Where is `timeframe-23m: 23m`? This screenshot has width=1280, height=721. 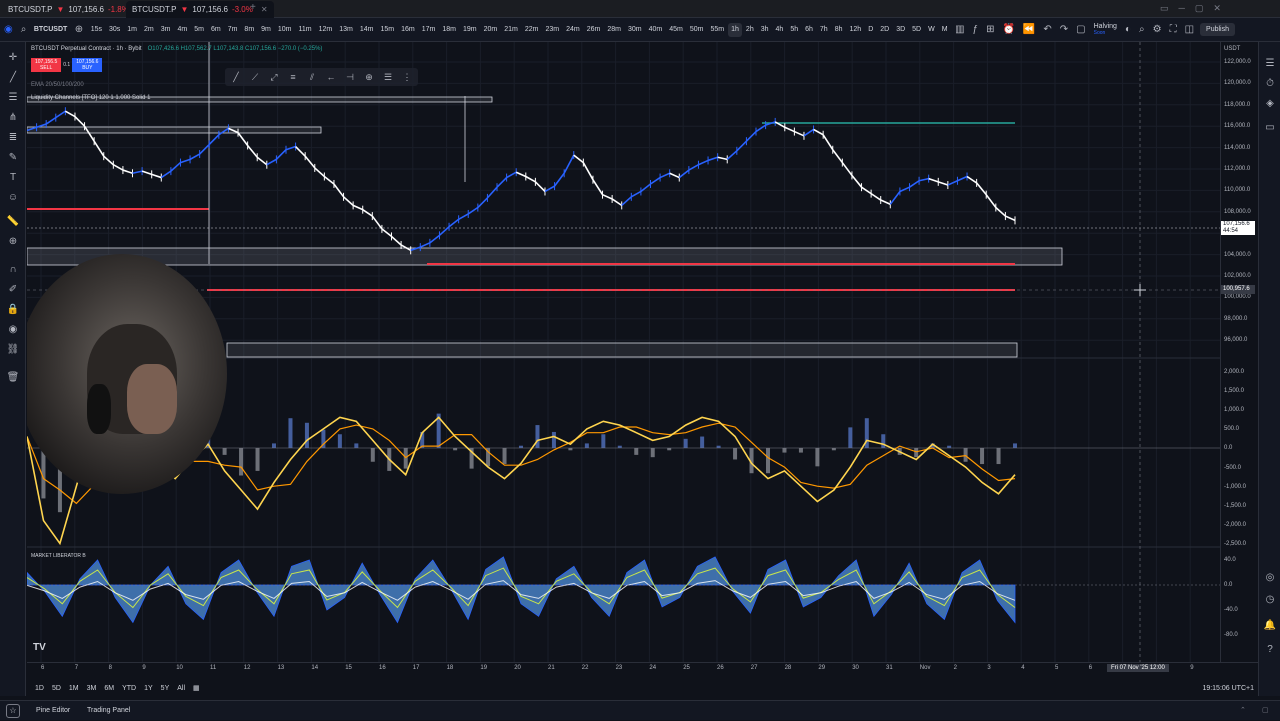
timeframe-23m: 23m is located at coordinates (552, 30).